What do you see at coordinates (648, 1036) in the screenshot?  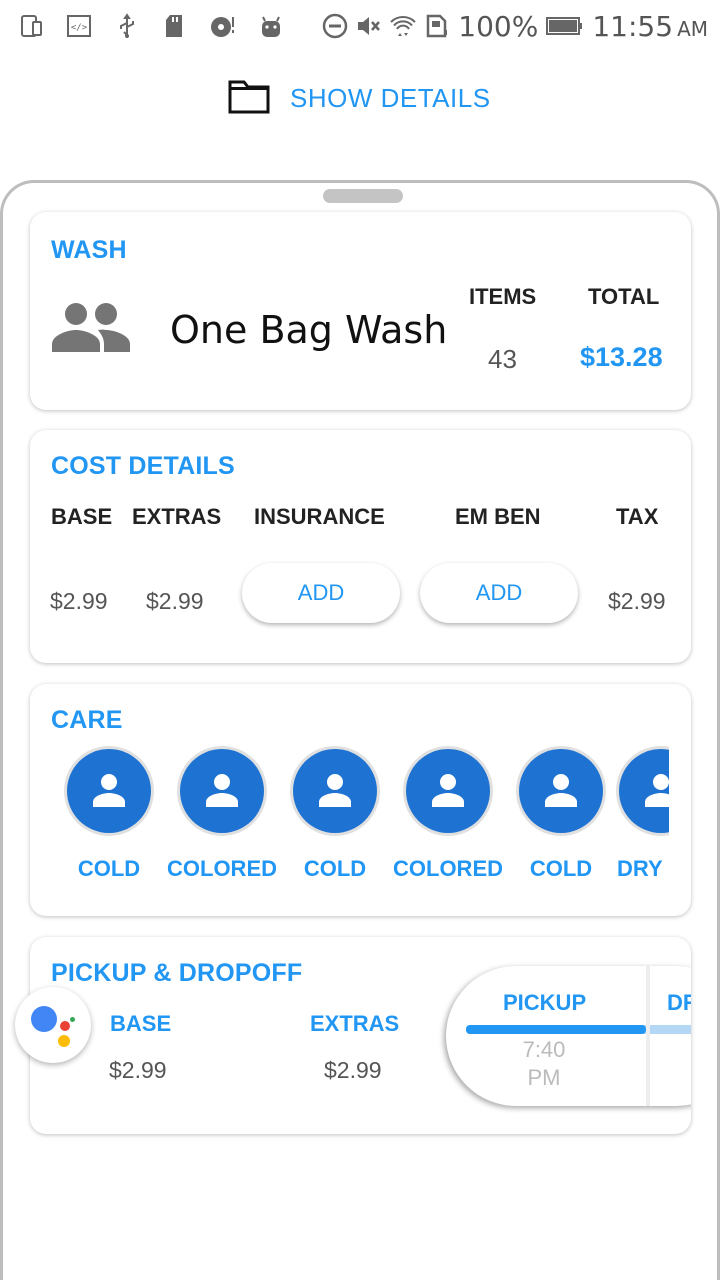 I see `pill-divider` at bounding box center [648, 1036].